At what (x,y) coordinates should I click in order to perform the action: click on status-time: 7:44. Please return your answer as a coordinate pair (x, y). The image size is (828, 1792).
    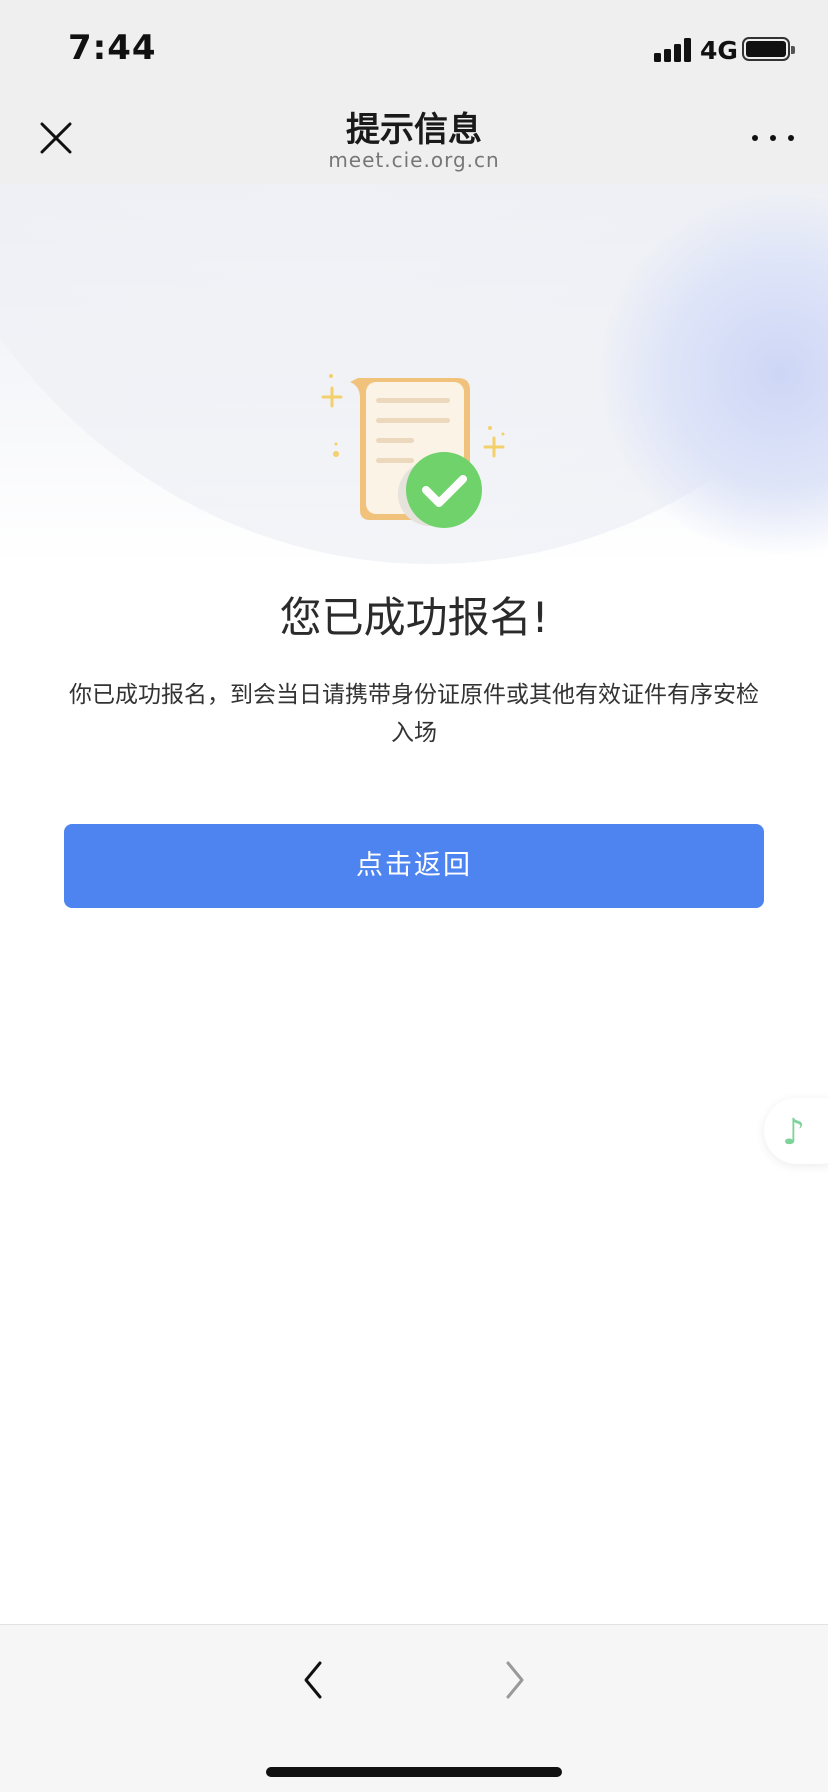
    Looking at the image, I should click on (112, 48).